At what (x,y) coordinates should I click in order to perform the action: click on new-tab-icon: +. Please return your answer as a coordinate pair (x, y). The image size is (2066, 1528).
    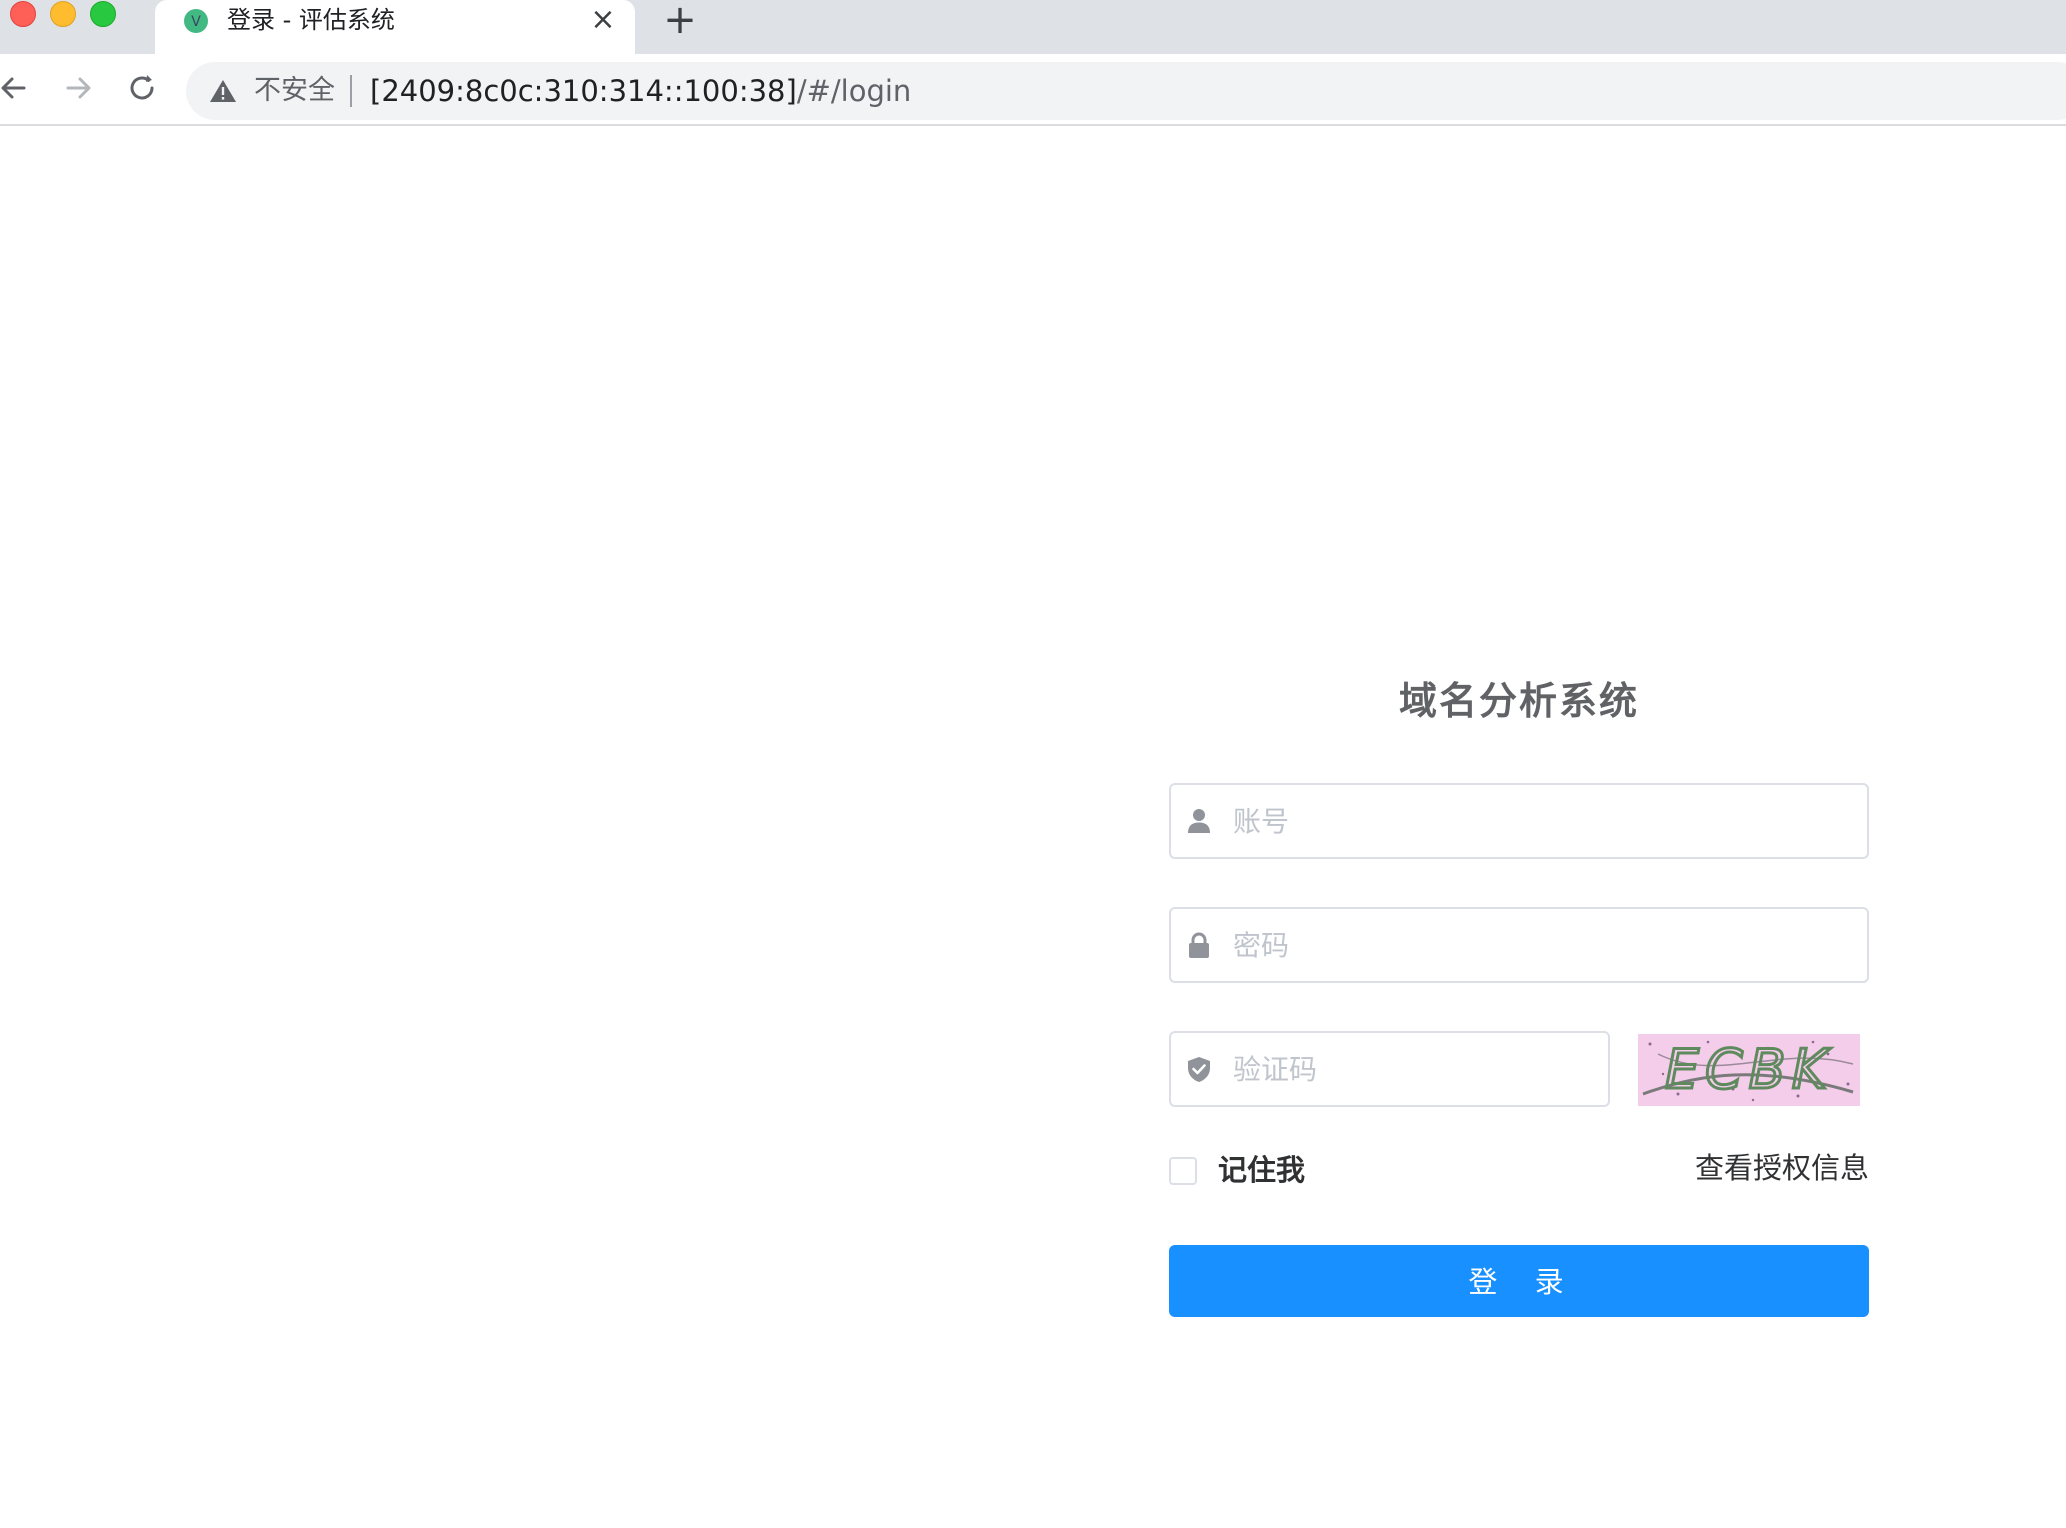
    Looking at the image, I should click on (680, 20).